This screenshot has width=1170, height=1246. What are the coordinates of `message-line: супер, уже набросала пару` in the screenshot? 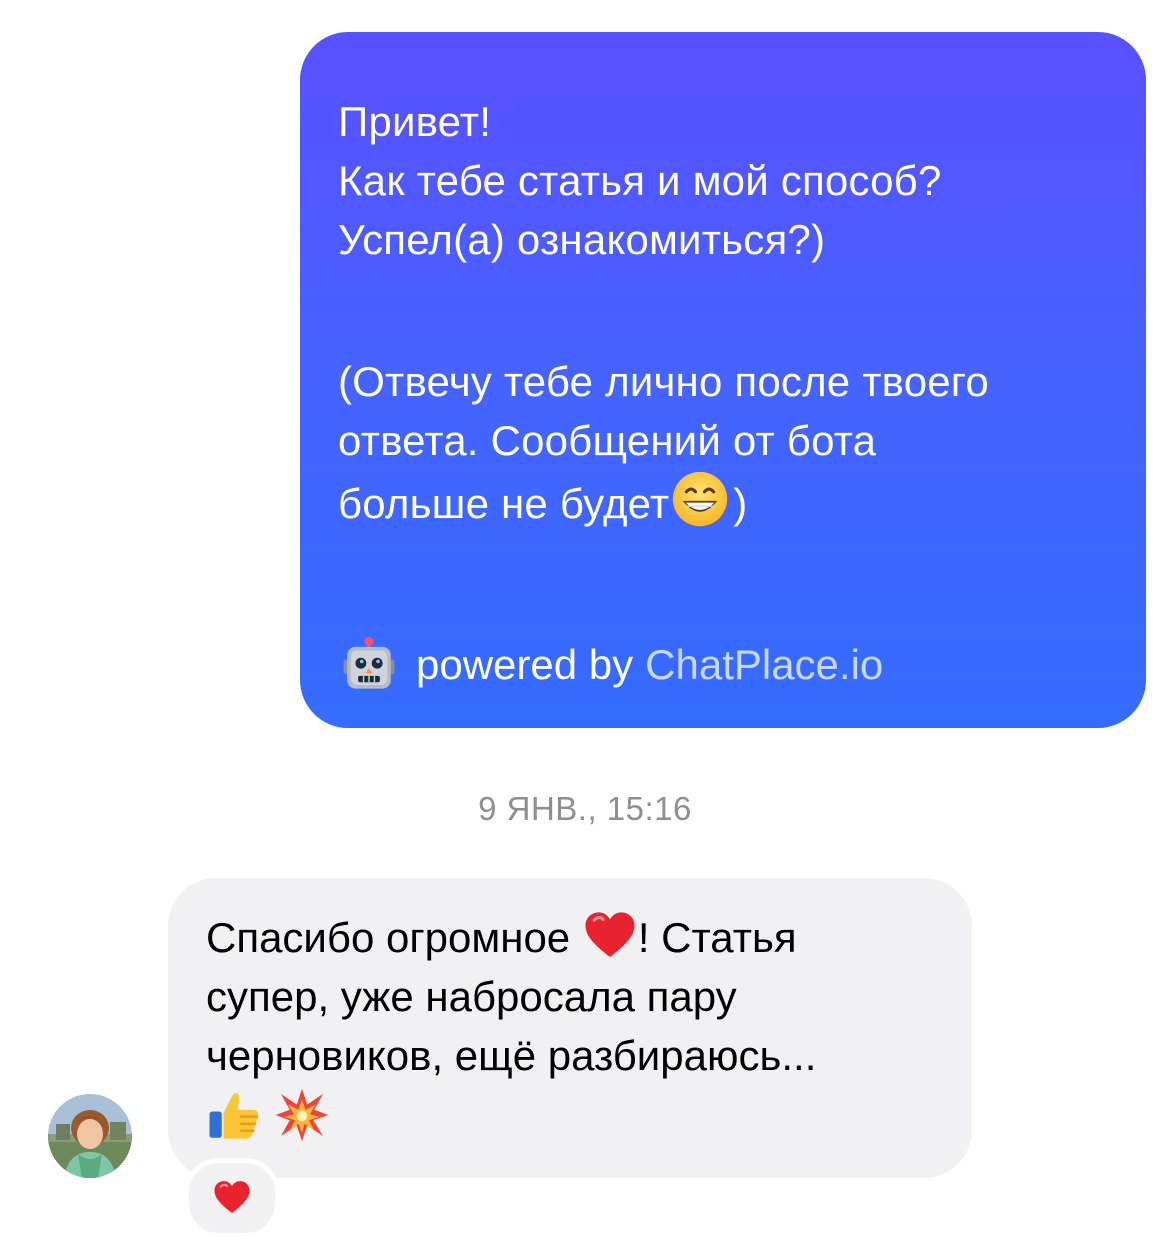 It's located at (471, 996).